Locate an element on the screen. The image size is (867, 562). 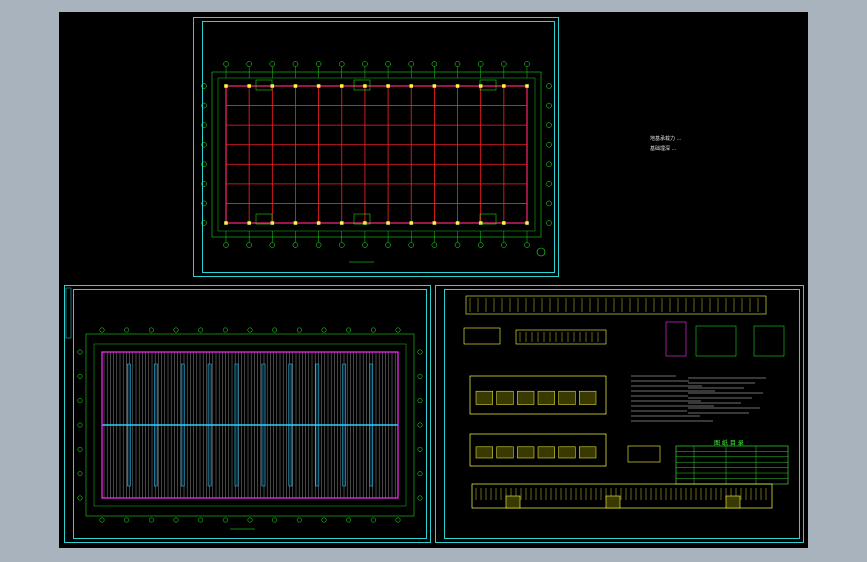
building-outline is located at coordinates (376, 154).